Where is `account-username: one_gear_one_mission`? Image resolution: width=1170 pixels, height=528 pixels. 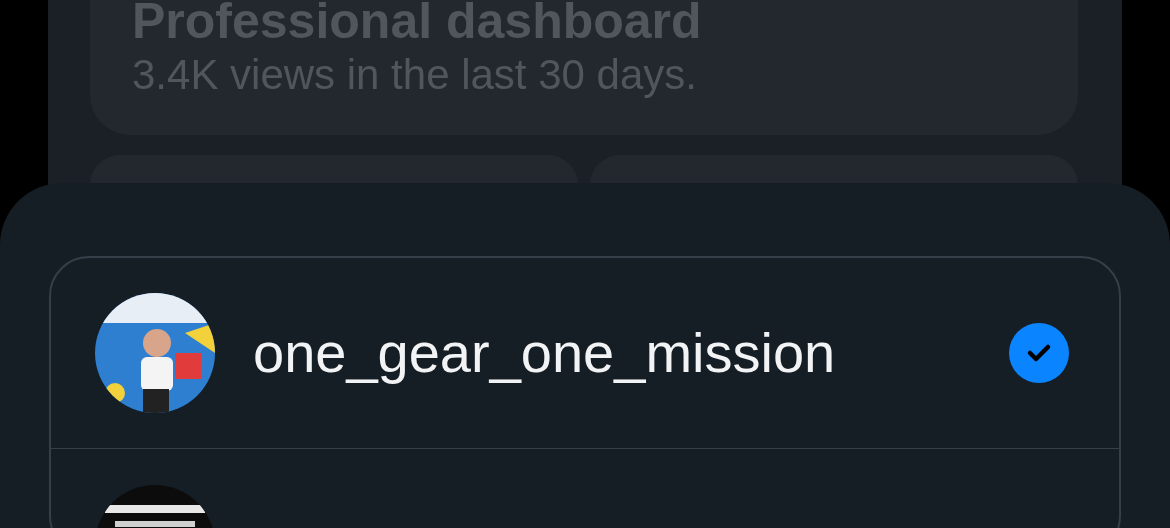
account-username: one_gear_one_mission is located at coordinates (544, 353).